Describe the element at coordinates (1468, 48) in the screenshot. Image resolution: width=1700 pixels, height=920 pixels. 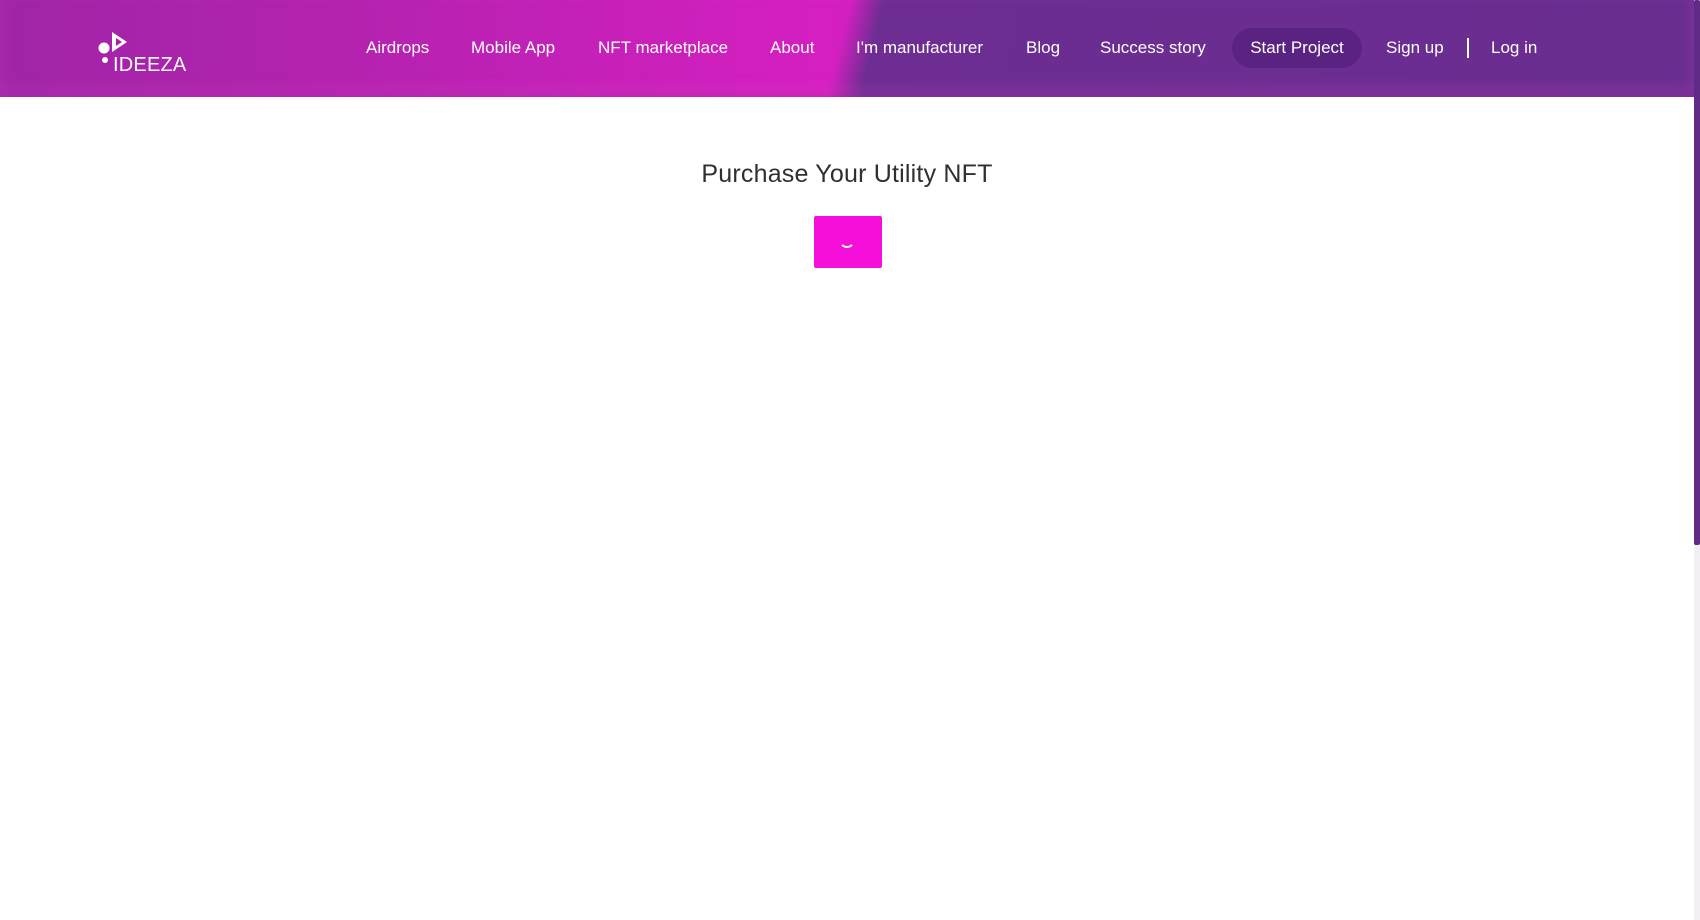
I see `nav-divider` at that location.